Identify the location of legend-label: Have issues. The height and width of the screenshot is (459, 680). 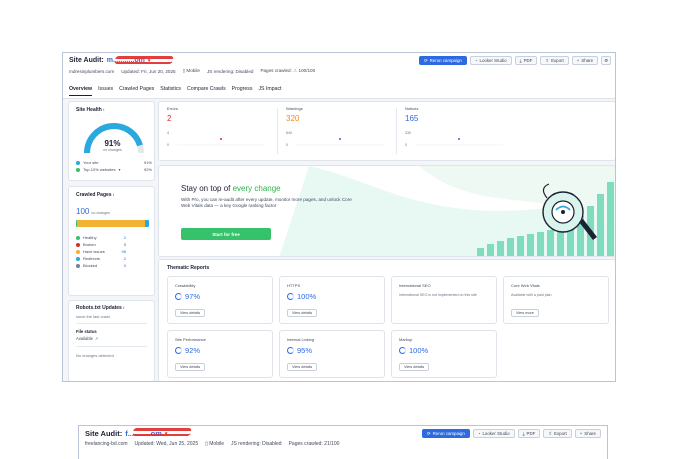
(94, 251).